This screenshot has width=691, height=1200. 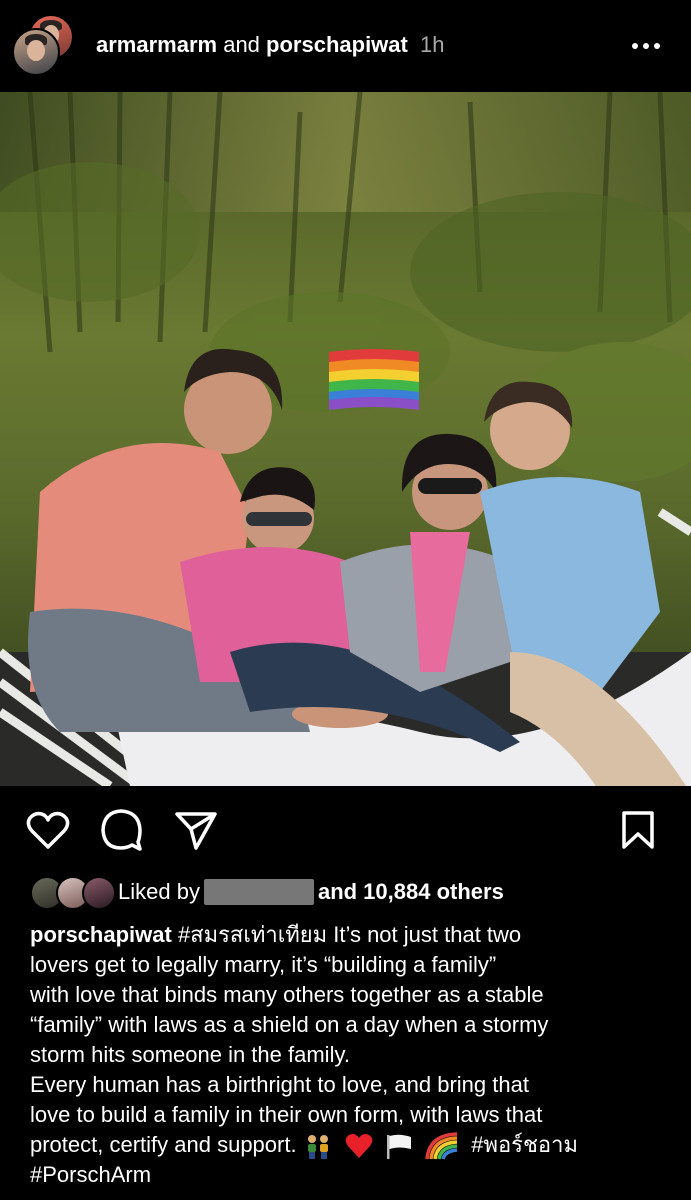 What do you see at coordinates (345, 829) in the screenshot?
I see `action-bar` at bounding box center [345, 829].